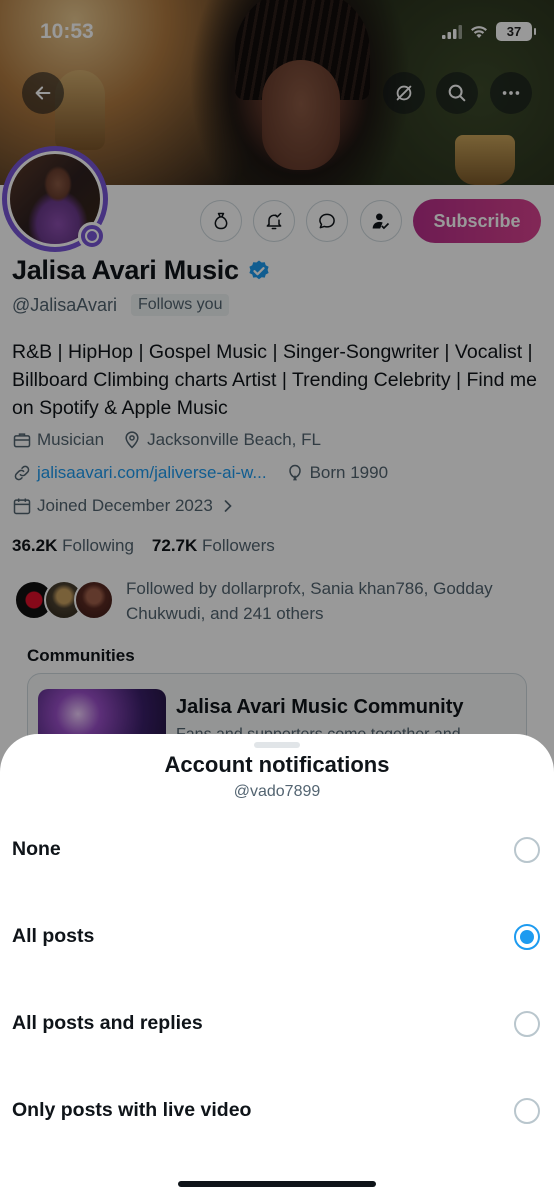  What do you see at coordinates (527, 1023) in the screenshot?
I see `radio-all-posts-and-replies` at bounding box center [527, 1023].